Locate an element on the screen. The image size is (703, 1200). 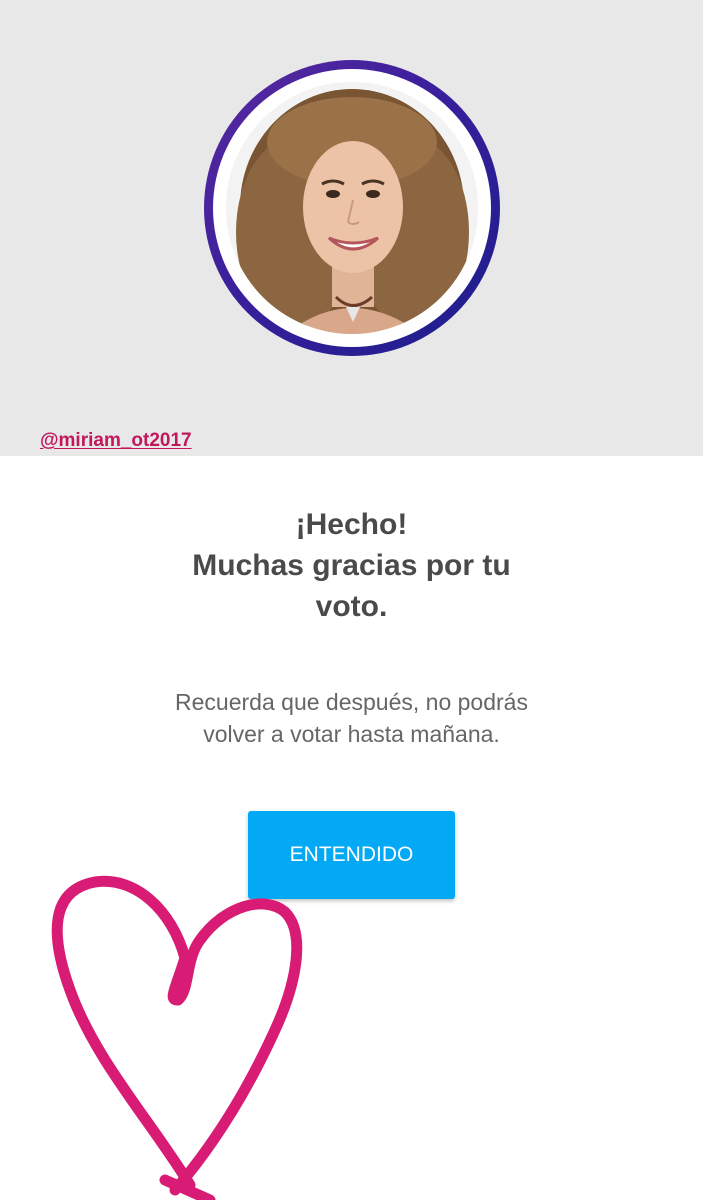
understood-button: ENTENDIDO is located at coordinates (351, 855).